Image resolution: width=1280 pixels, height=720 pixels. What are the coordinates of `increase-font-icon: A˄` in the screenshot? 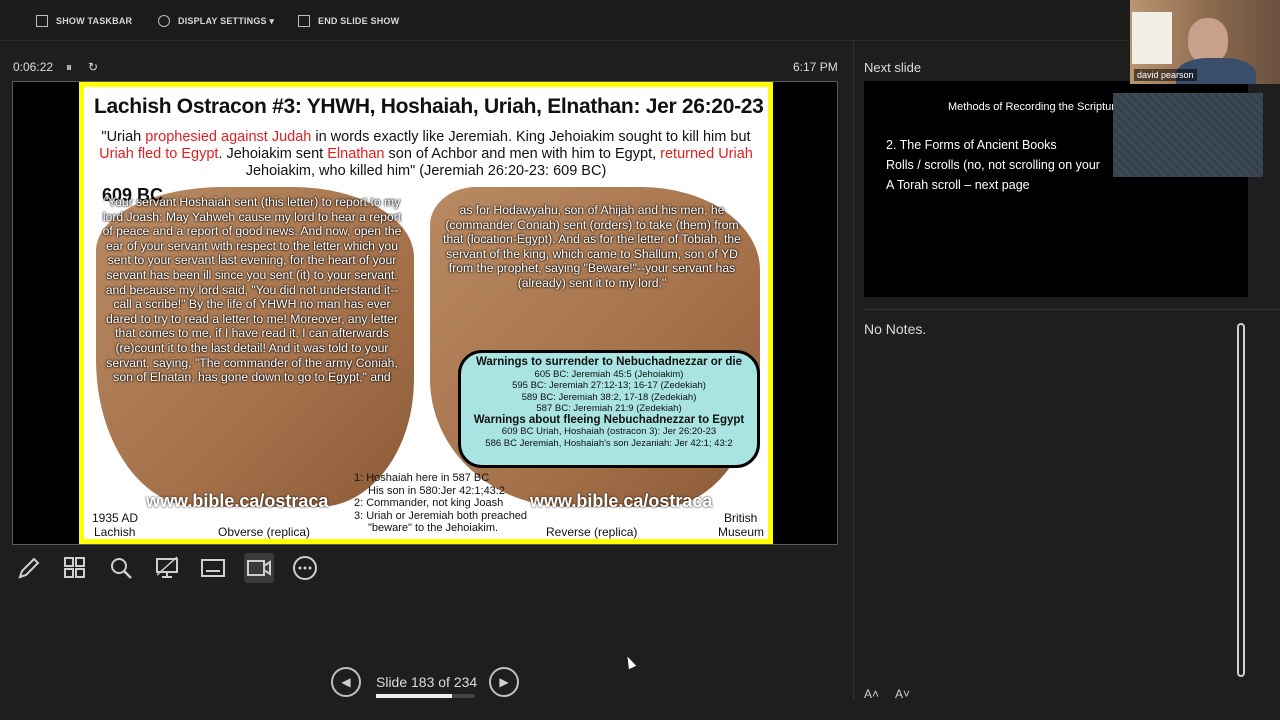 It's located at (871, 694).